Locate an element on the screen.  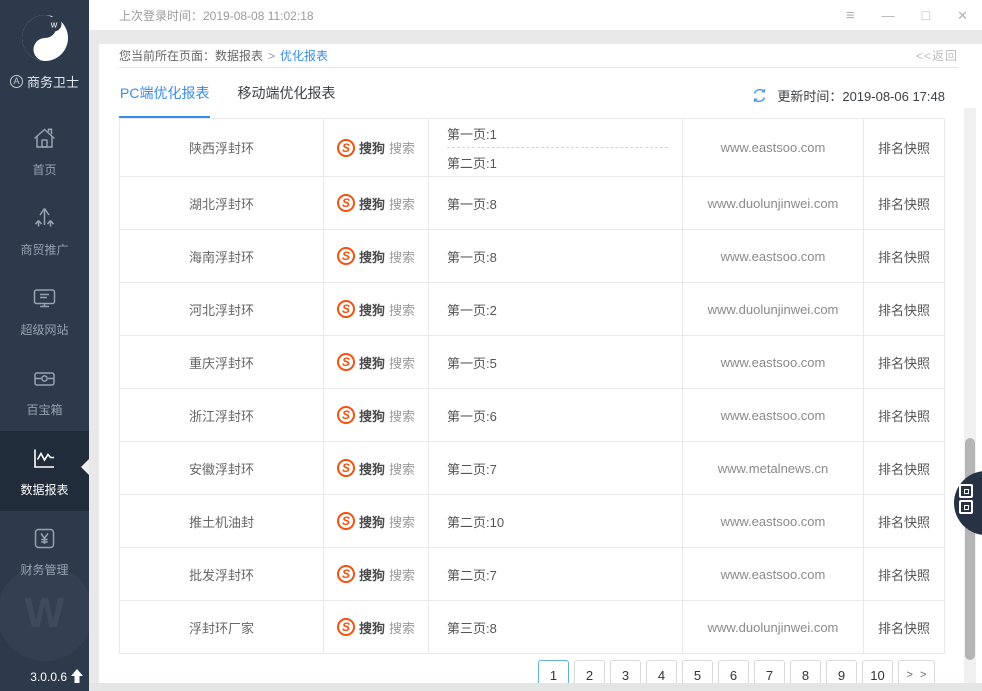
sidebar-item-promote: 商贸推广 is located at coordinates (44, 231).